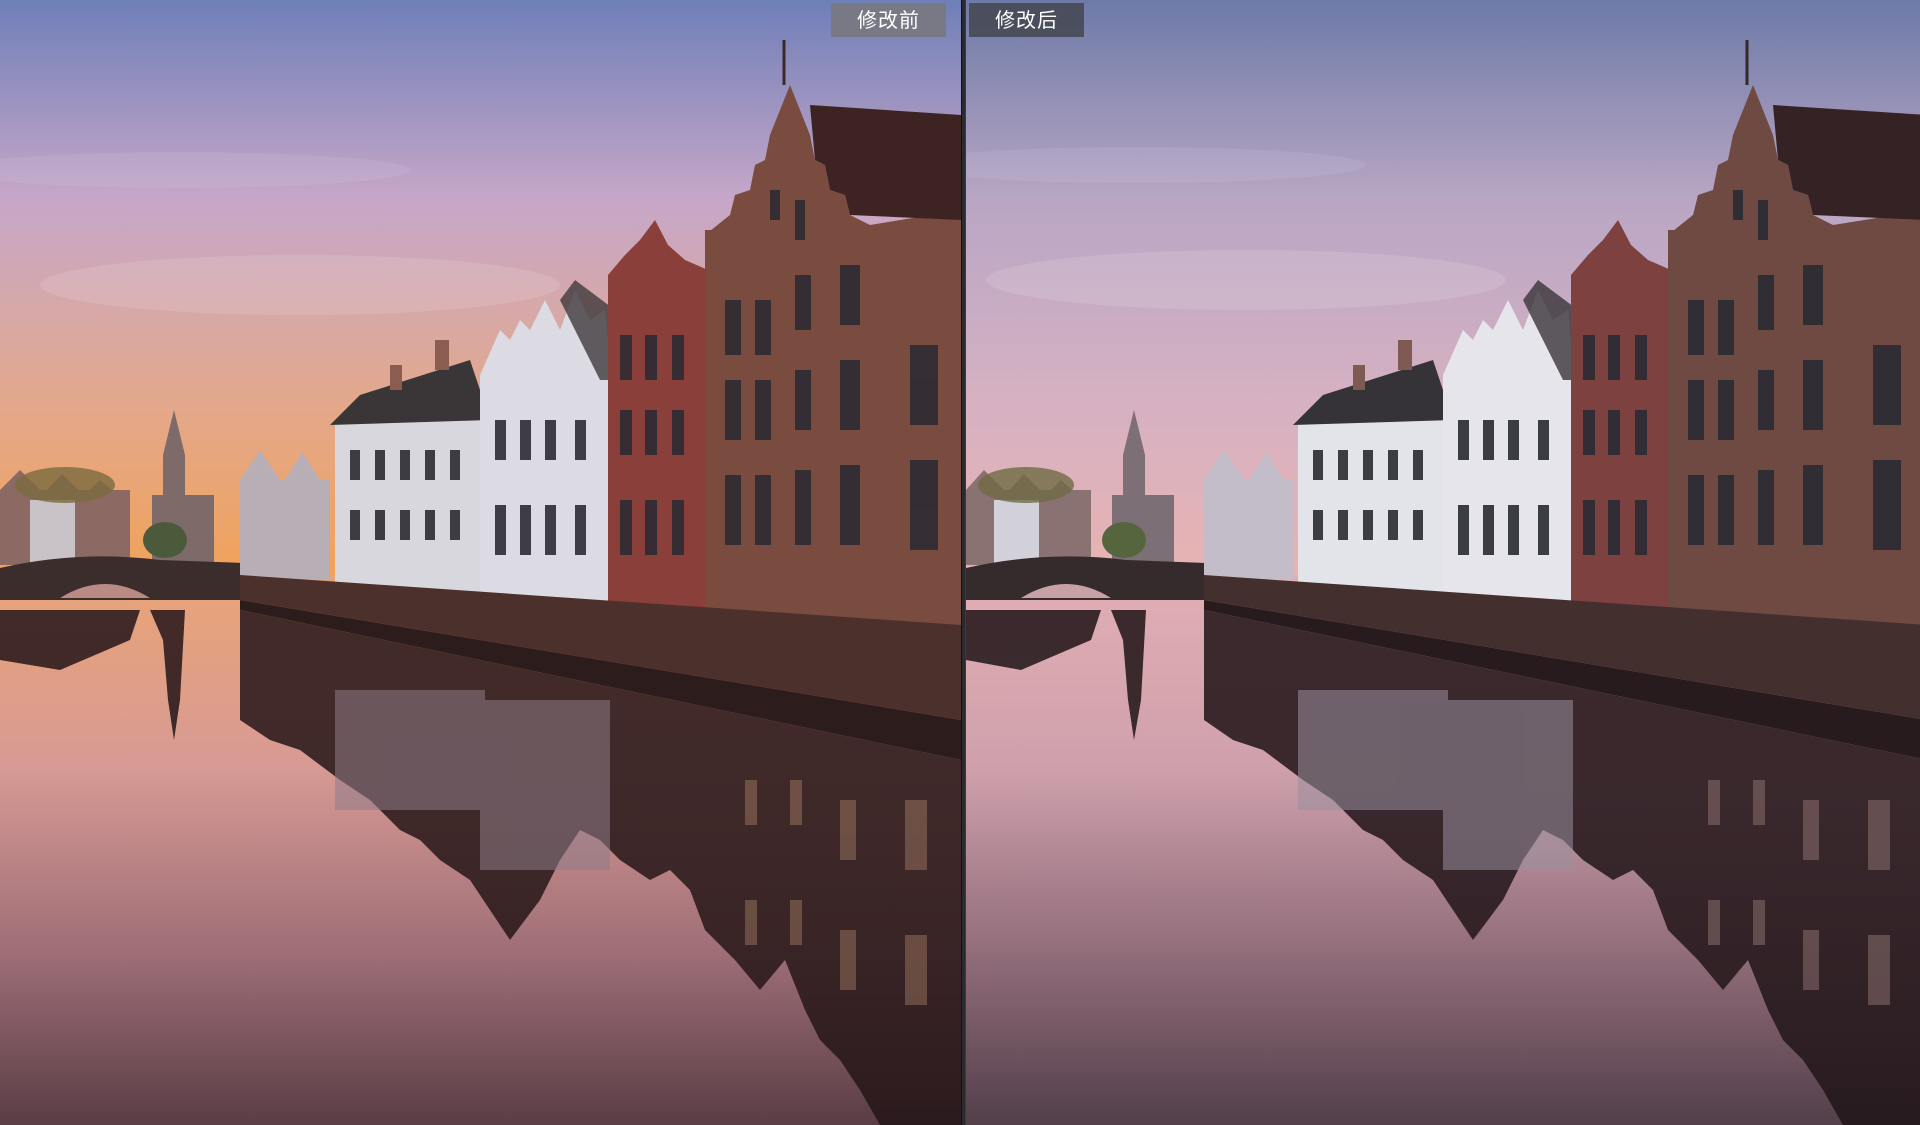 The height and width of the screenshot is (1125, 1920). What do you see at coordinates (1026, 20) in the screenshot?
I see `after-label: 修改后` at bounding box center [1026, 20].